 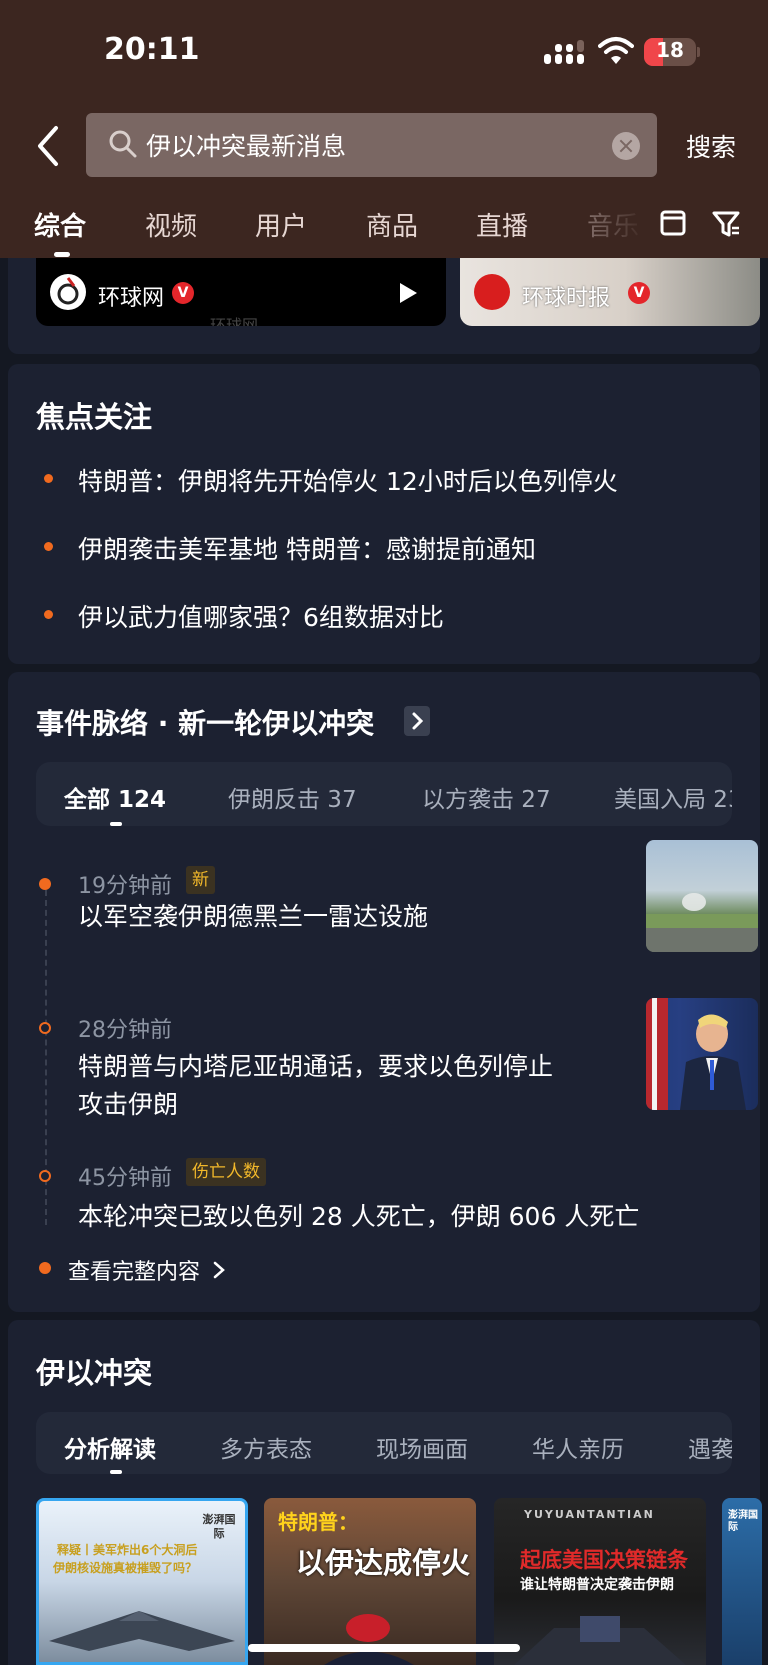 I want to click on chip-iran-counterattack: 伊朗反击 37, so click(x=292, y=797).